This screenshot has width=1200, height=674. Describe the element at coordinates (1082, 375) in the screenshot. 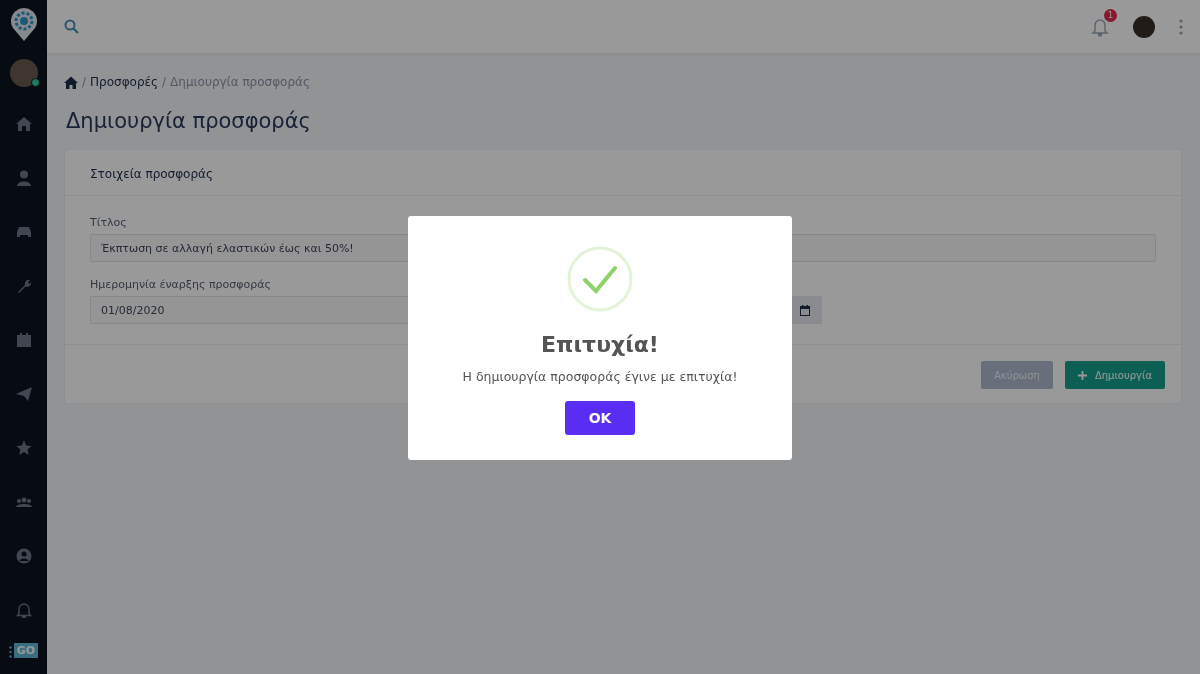

I see `plus-icon` at that location.